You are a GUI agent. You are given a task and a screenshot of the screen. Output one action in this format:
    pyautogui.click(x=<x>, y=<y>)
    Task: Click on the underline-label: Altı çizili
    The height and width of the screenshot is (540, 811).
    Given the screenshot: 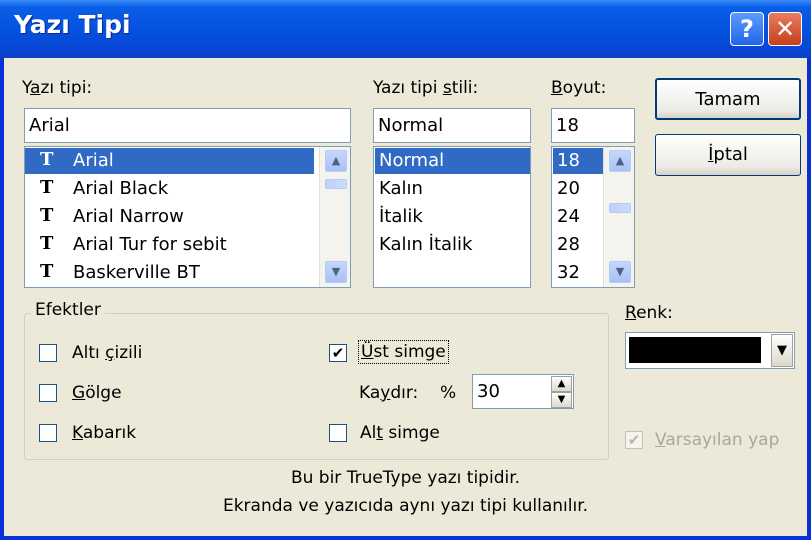 What is the action you would take?
    pyautogui.click(x=107, y=353)
    